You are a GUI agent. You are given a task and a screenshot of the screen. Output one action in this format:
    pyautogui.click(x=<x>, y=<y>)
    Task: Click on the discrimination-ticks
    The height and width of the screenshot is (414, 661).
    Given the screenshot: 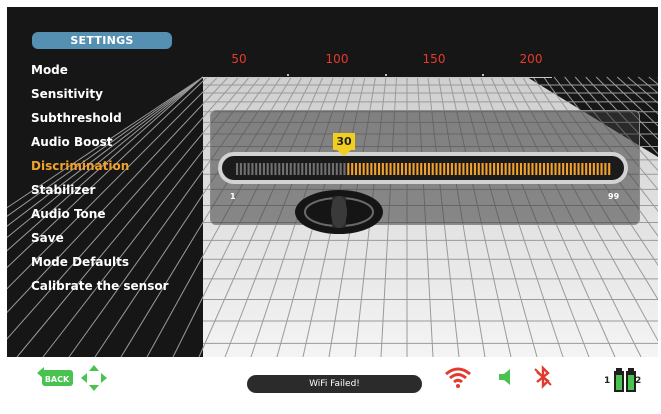 What is the action you would take?
    pyautogui.click(x=423, y=169)
    